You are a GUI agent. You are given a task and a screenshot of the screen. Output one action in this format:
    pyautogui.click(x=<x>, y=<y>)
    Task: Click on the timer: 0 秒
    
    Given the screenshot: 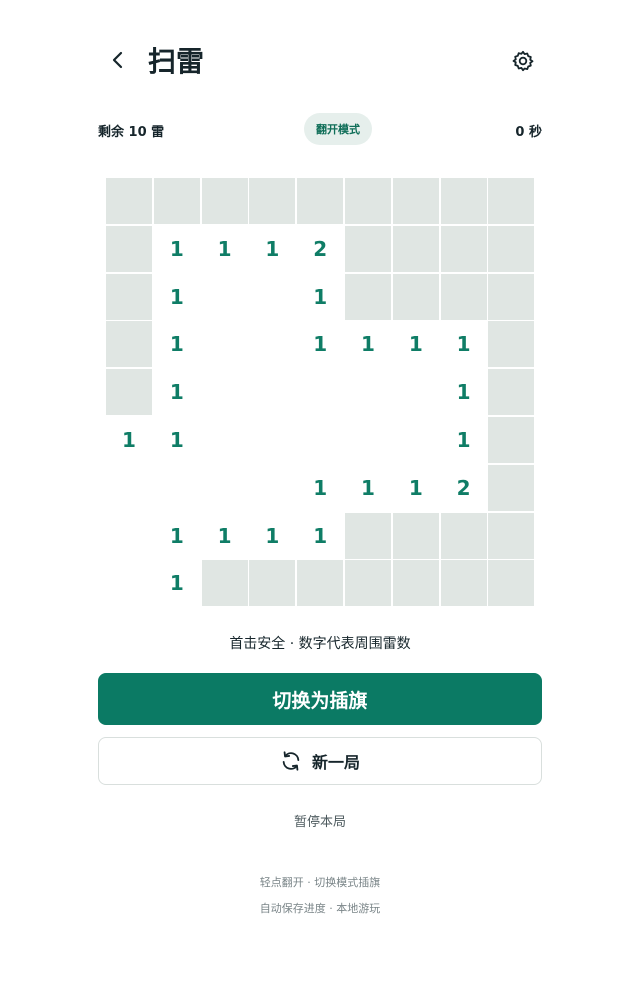 What is the action you would take?
    pyautogui.click(x=528, y=132)
    